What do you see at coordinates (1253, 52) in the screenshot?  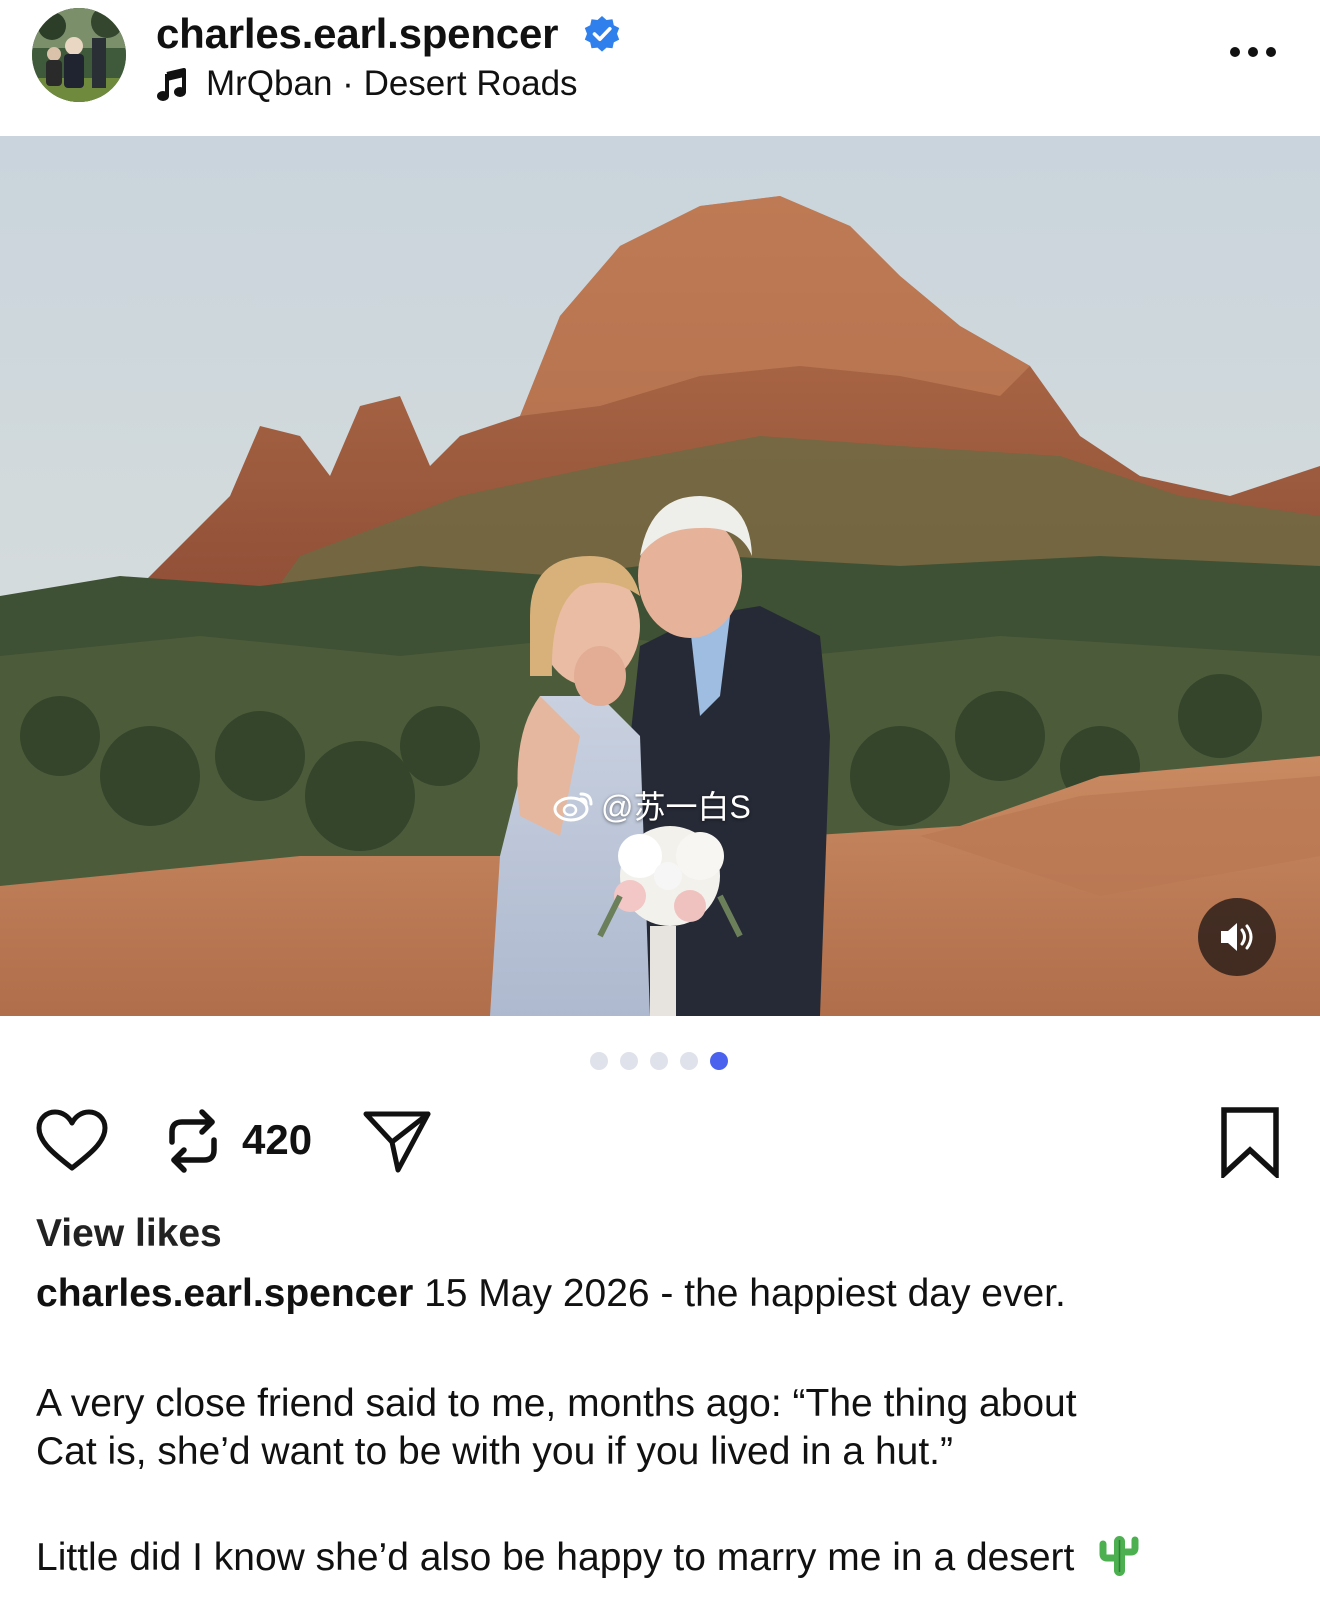 I see `more-options-icon` at bounding box center [1253, 52].